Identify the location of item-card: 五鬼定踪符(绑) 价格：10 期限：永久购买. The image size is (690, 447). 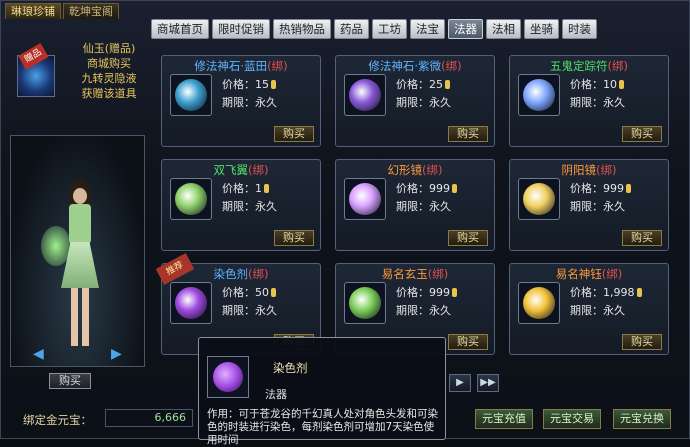
(589, 101).